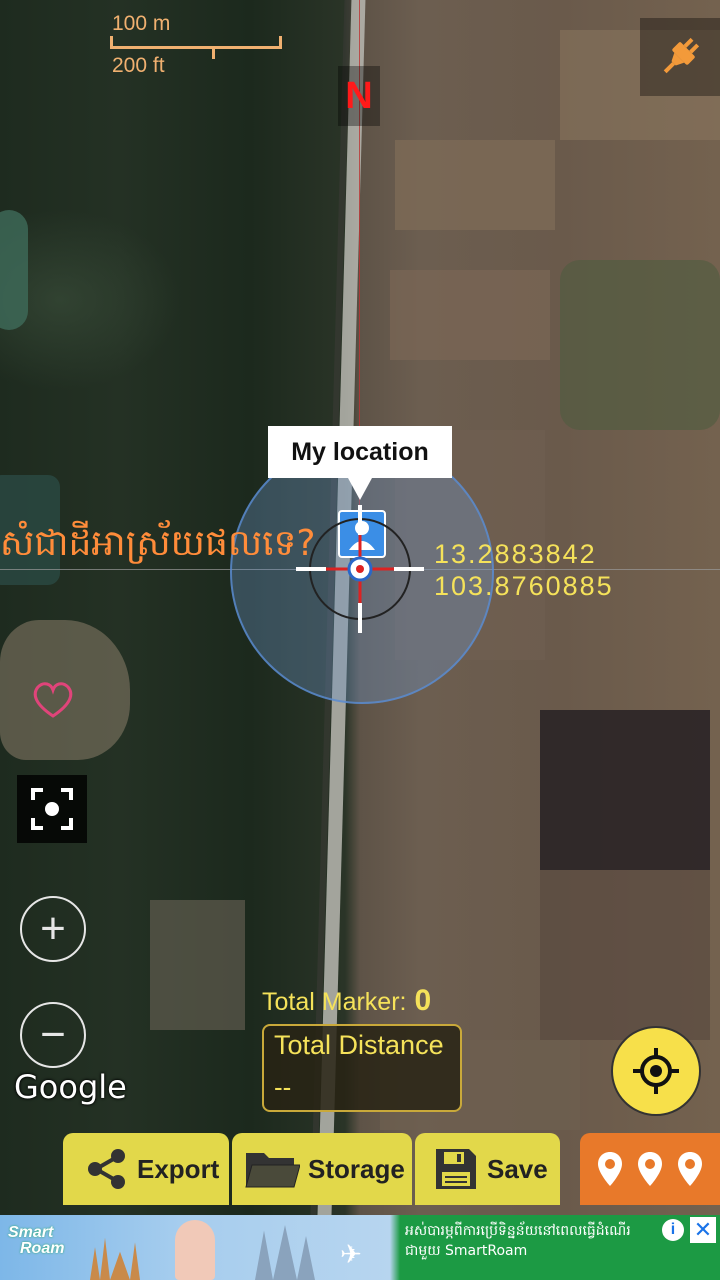  What do you see at coordinates (138, 65) in the screenshot?
I see `scale-imperial-label: 200 ft` at bounding box center [138, 65].